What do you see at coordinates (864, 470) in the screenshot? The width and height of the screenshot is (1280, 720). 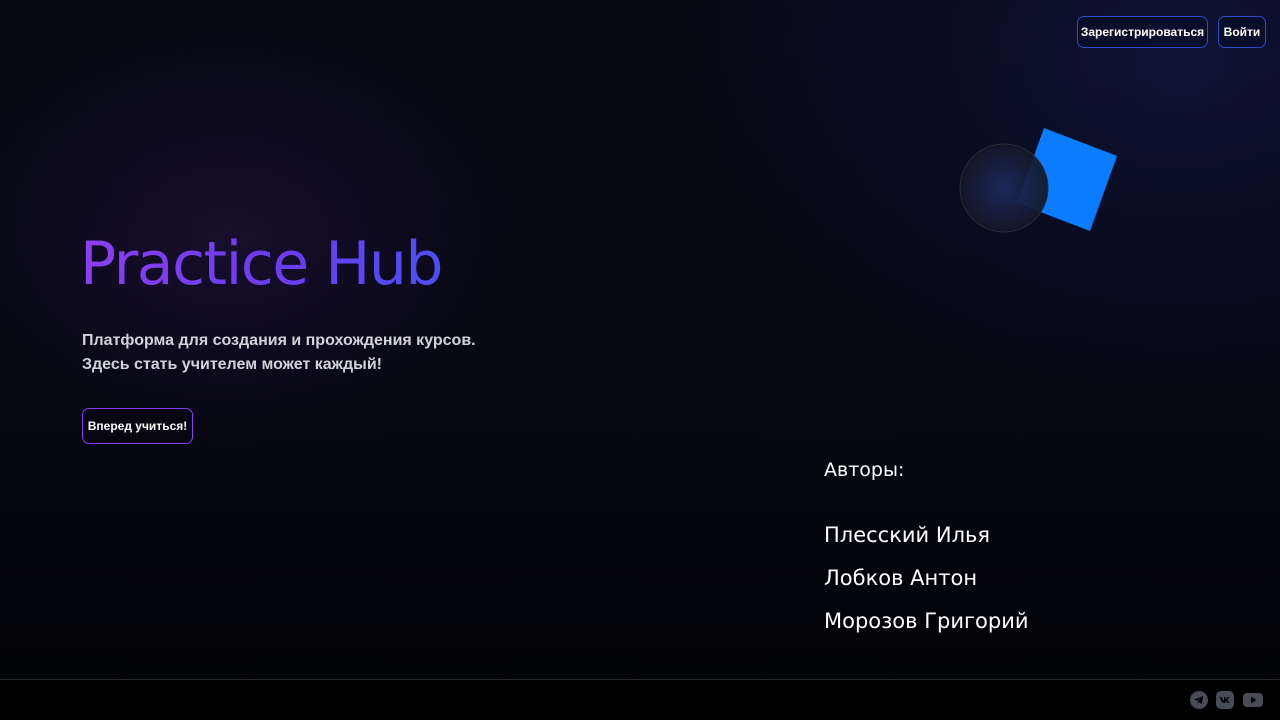 I see `authors-heading: Авторы:` at bounding box center [864, 470].